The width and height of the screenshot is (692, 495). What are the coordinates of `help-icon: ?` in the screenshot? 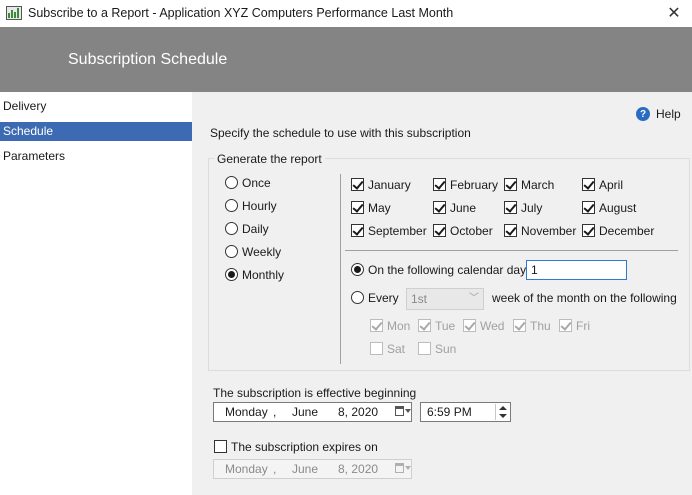 It's located at (643, 114).